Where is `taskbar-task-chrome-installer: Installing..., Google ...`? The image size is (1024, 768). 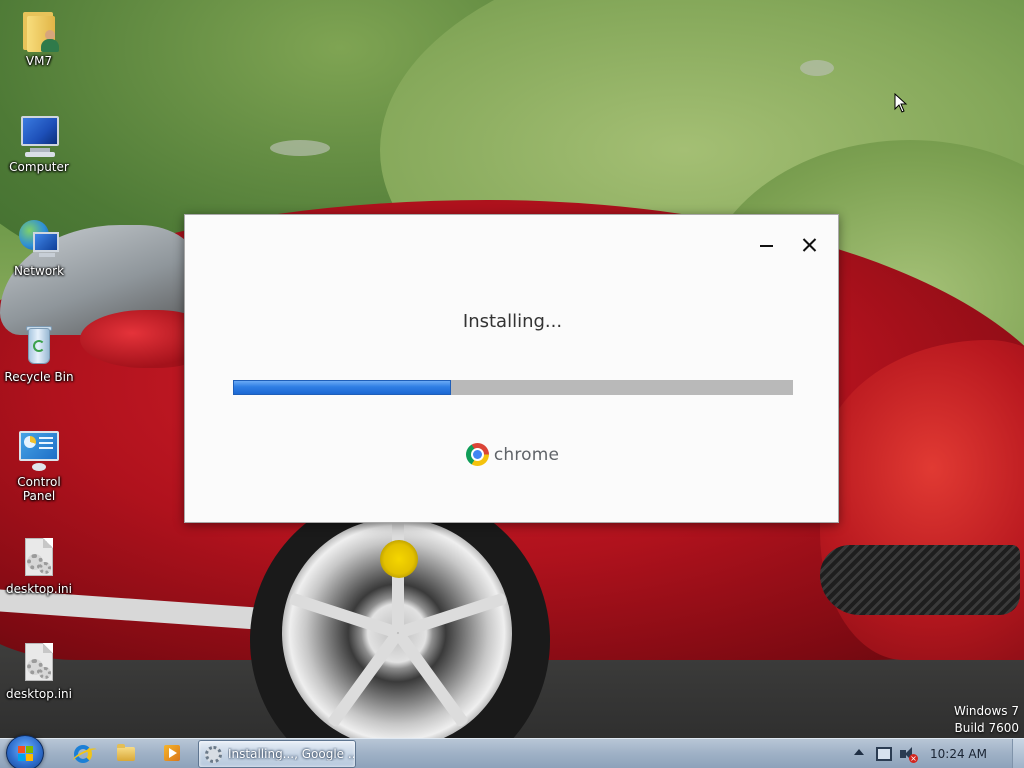 taskbar-task-chrome-installer: Installing..., Google ... is located at coordinates (277, 754).